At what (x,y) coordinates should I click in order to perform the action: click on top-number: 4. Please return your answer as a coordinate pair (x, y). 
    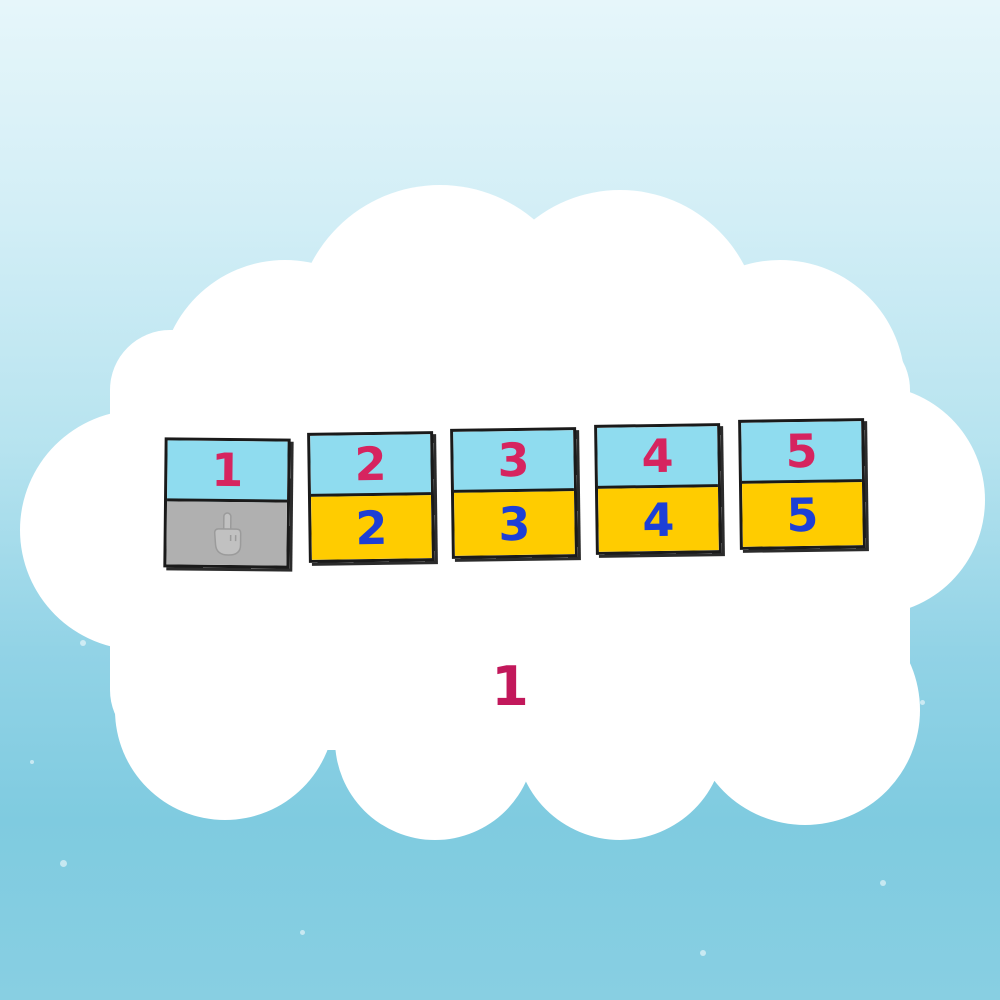
    Looking at the image, I should click on (657, 456).